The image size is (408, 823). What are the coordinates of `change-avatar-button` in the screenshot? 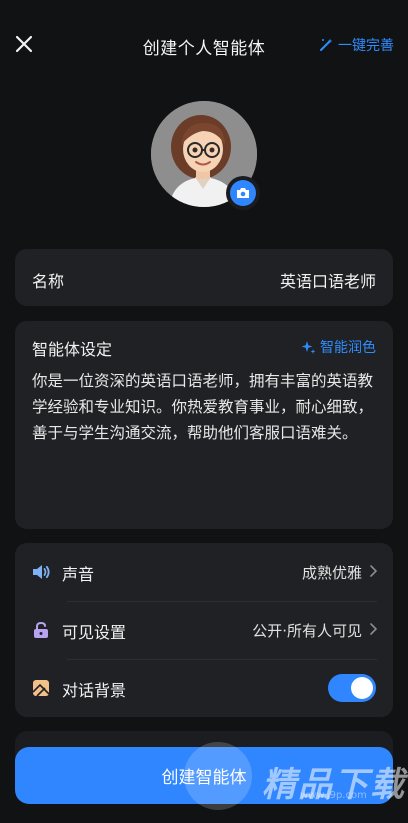 It's located at (243, 193).